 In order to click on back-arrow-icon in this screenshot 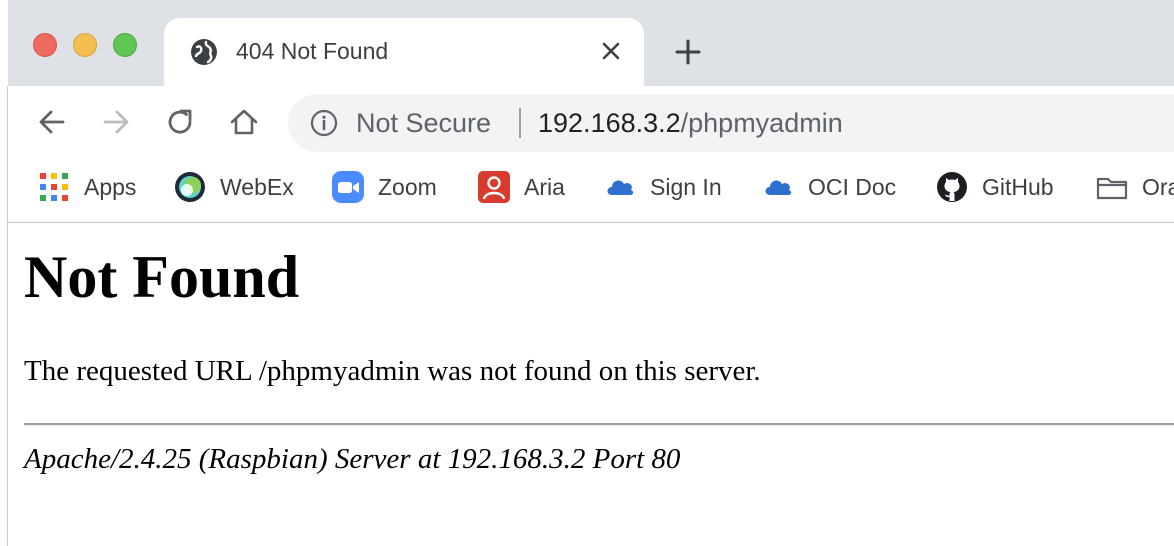, I will do `click(52, 122)`.